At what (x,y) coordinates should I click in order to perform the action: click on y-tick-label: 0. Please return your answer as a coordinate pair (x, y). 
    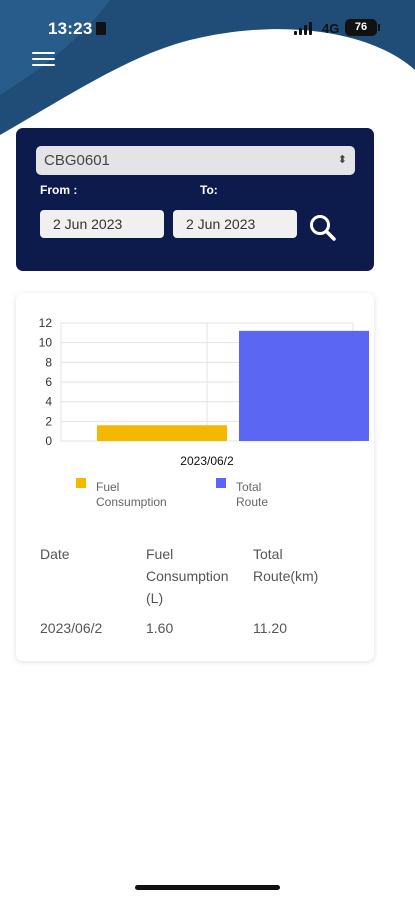
    Looking at the image, I should click on (48, 441).